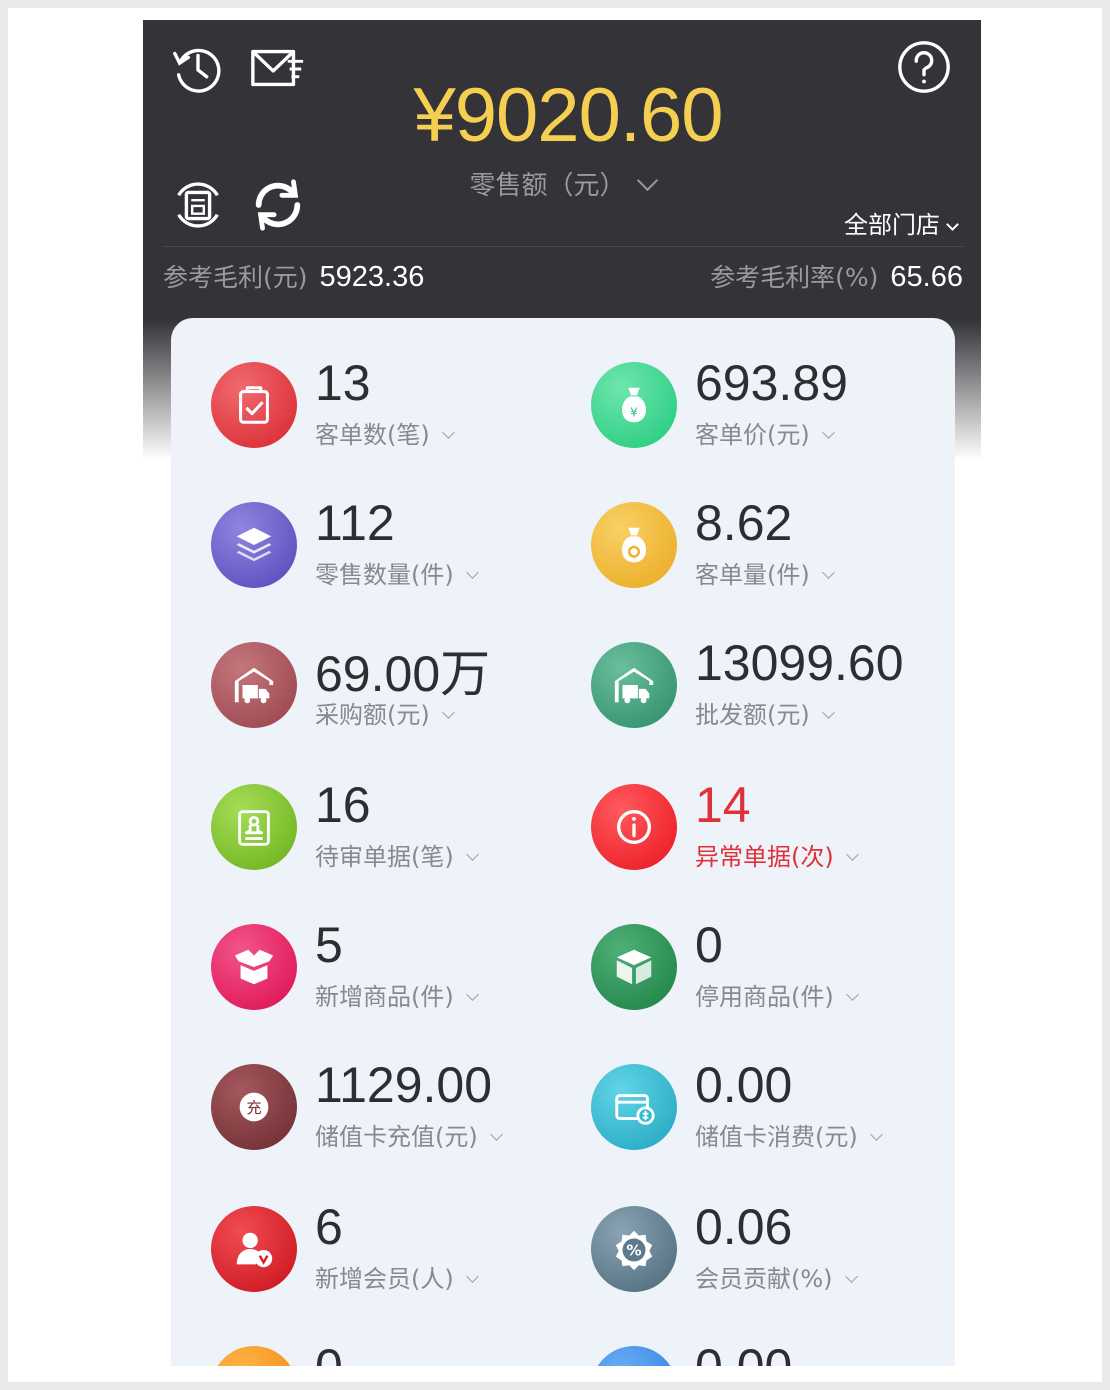  I want to click on metric-pending-documents: 16 待审单据(笔), so click(401, 834).